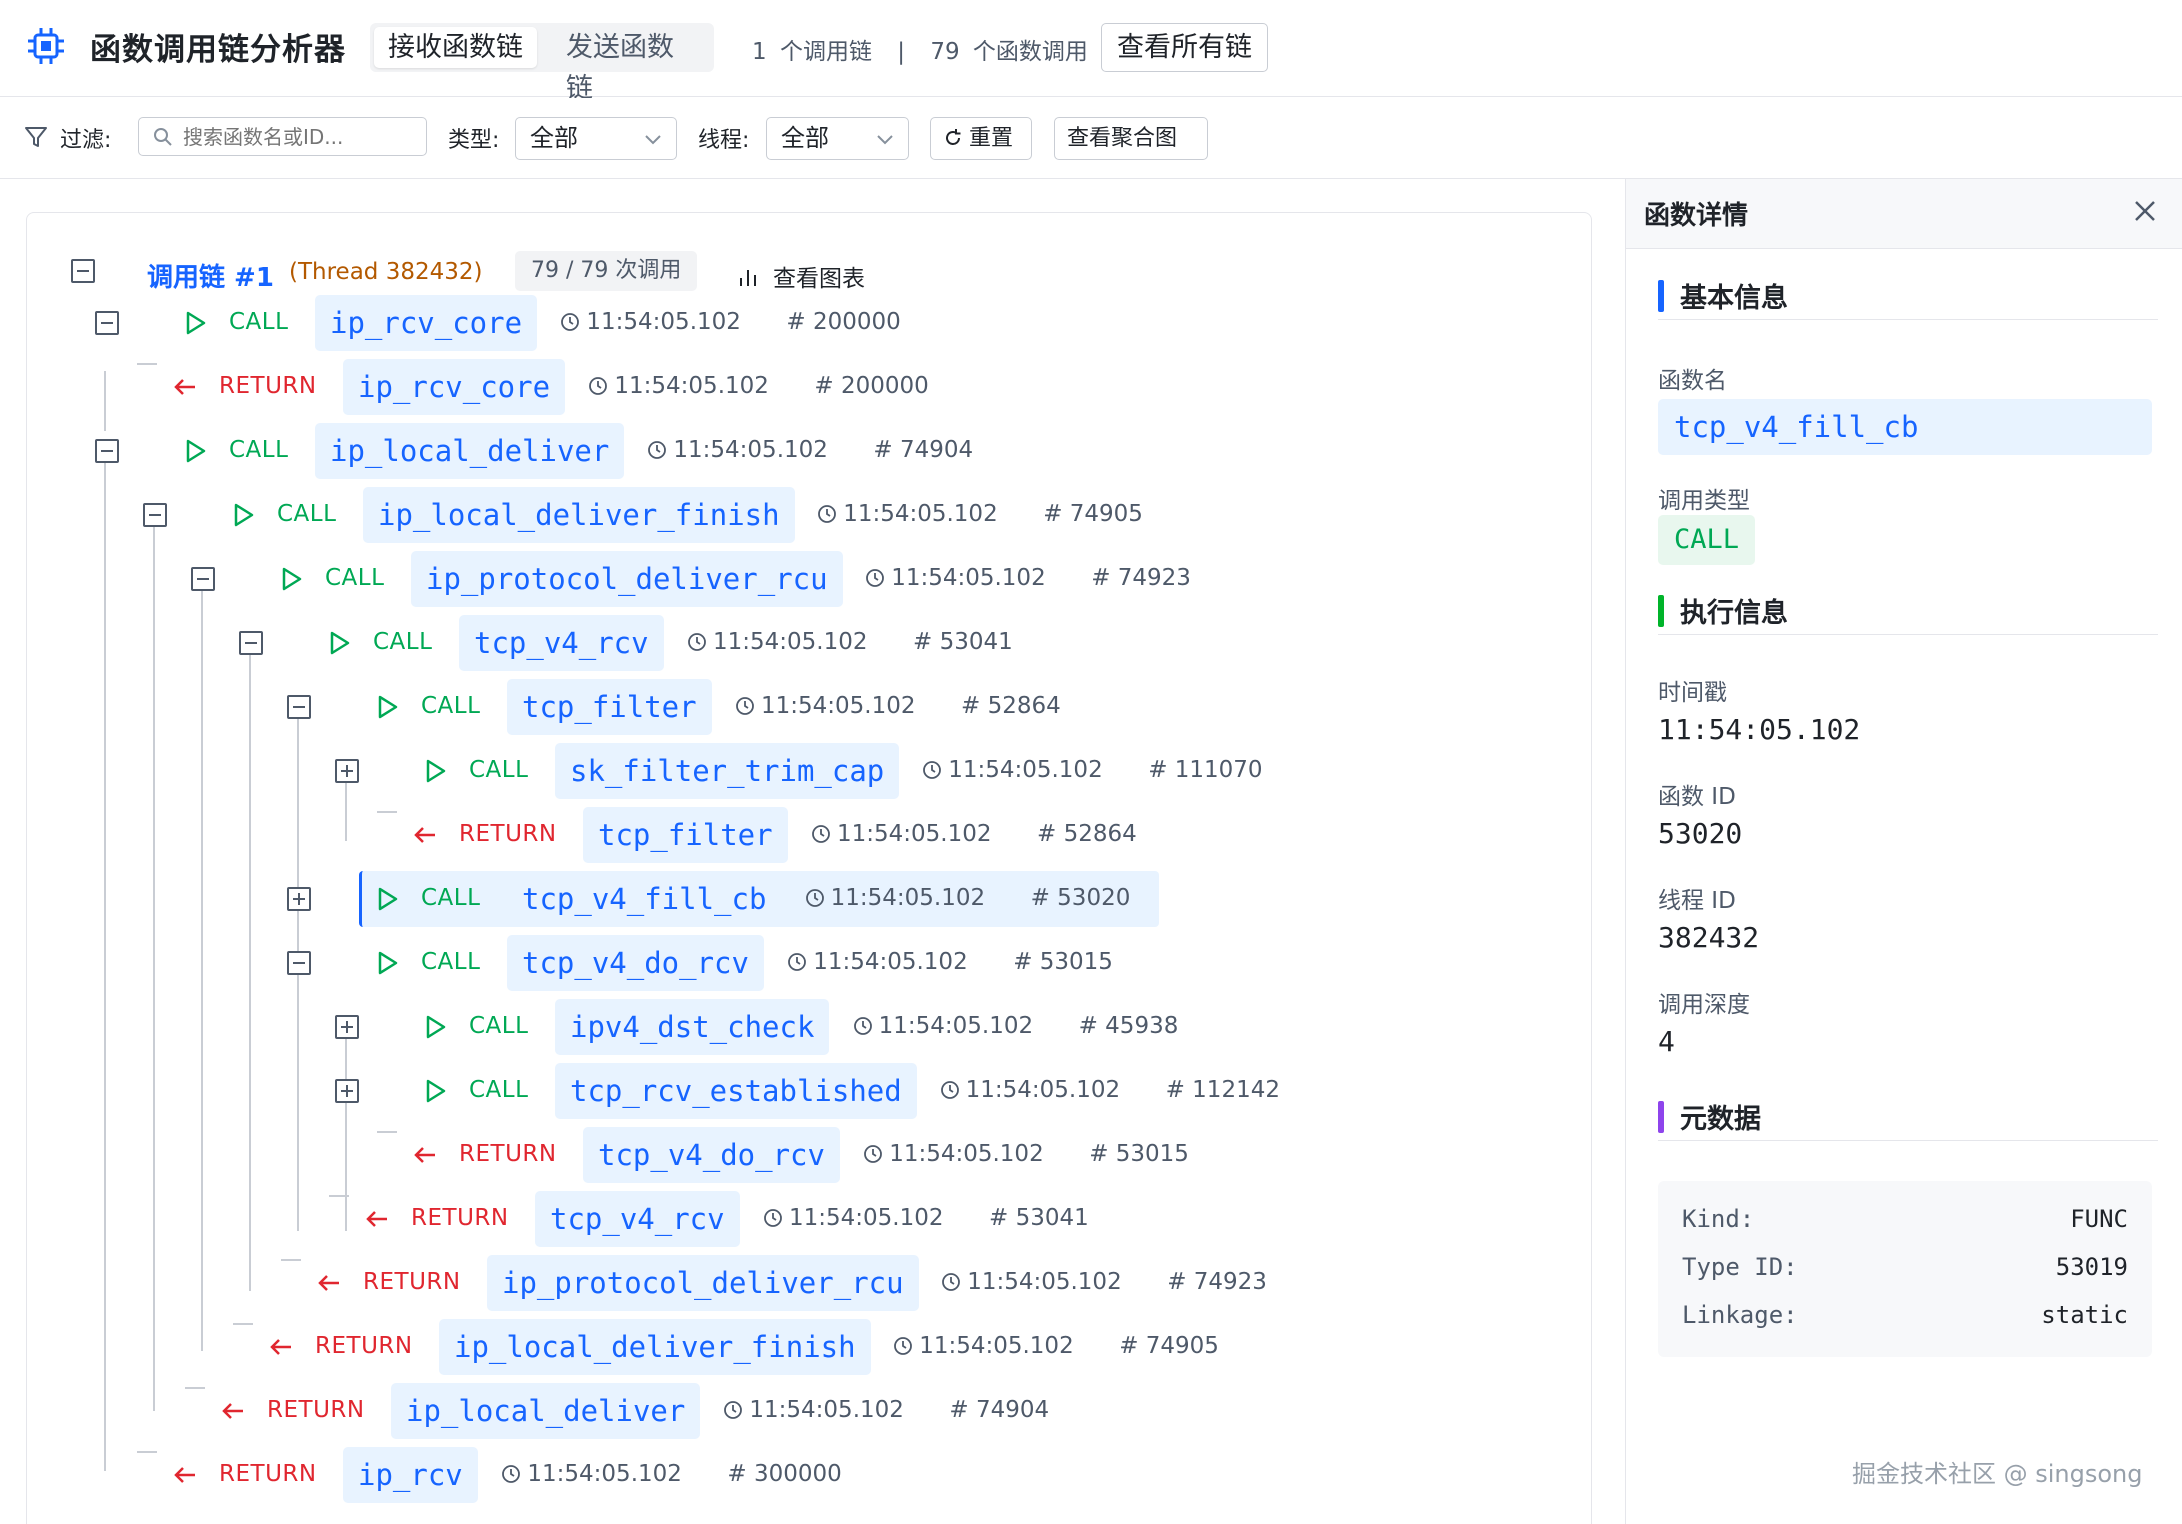  I want to click on view-chart-button: 查看图表, so click(801, 276).